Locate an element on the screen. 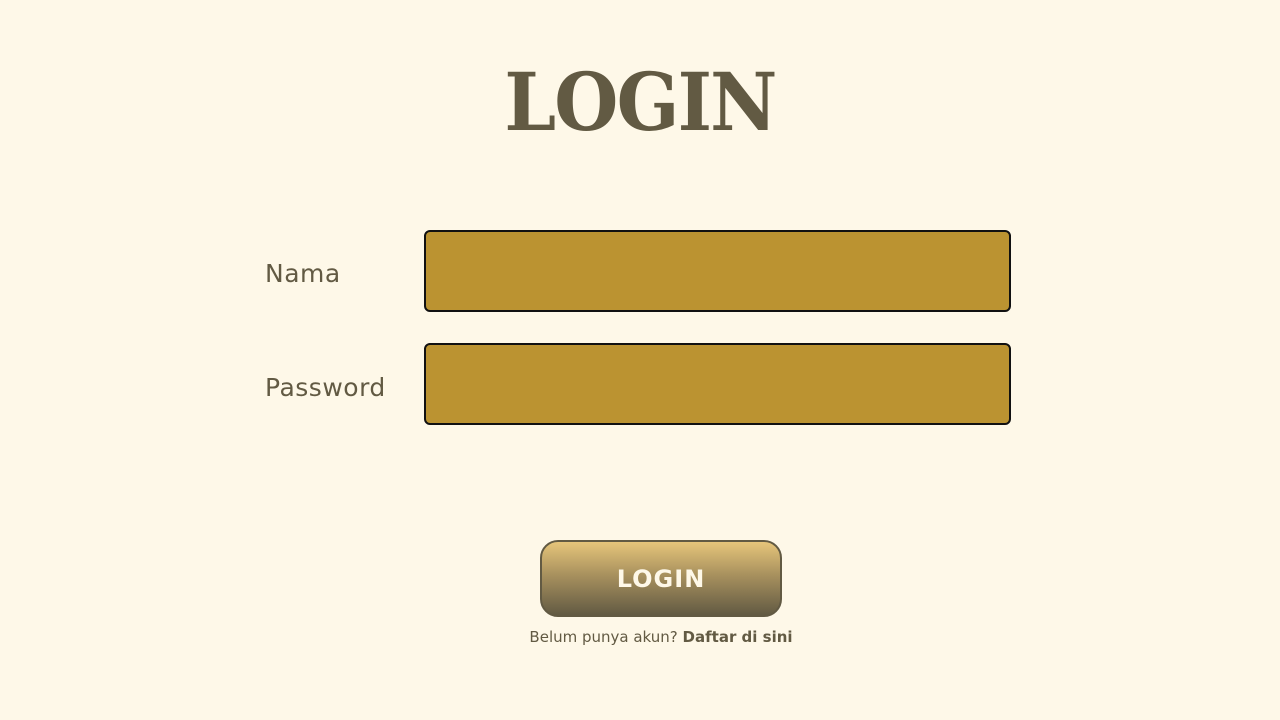 The image size is (1280, 720). nama-input is located at coordinates (717, 271).